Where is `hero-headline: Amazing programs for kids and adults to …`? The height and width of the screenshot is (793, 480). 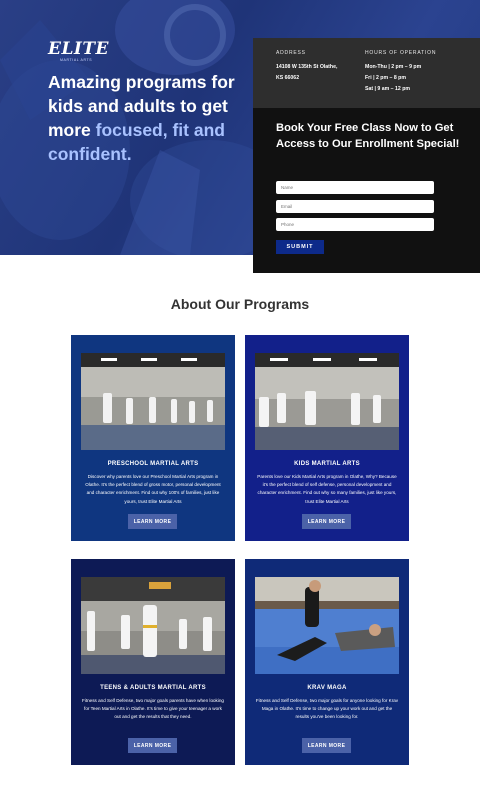 hero-headline: Amazing programs for kids and adults to … is located at coordinates (148, 118).